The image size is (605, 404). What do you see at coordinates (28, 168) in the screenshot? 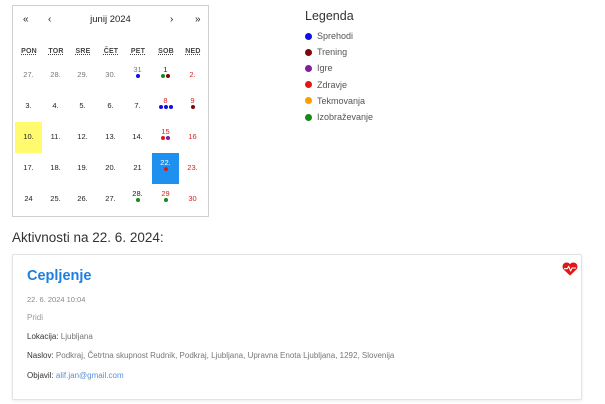
I see `day-cell: 17.` at bounding box center [28, 168].